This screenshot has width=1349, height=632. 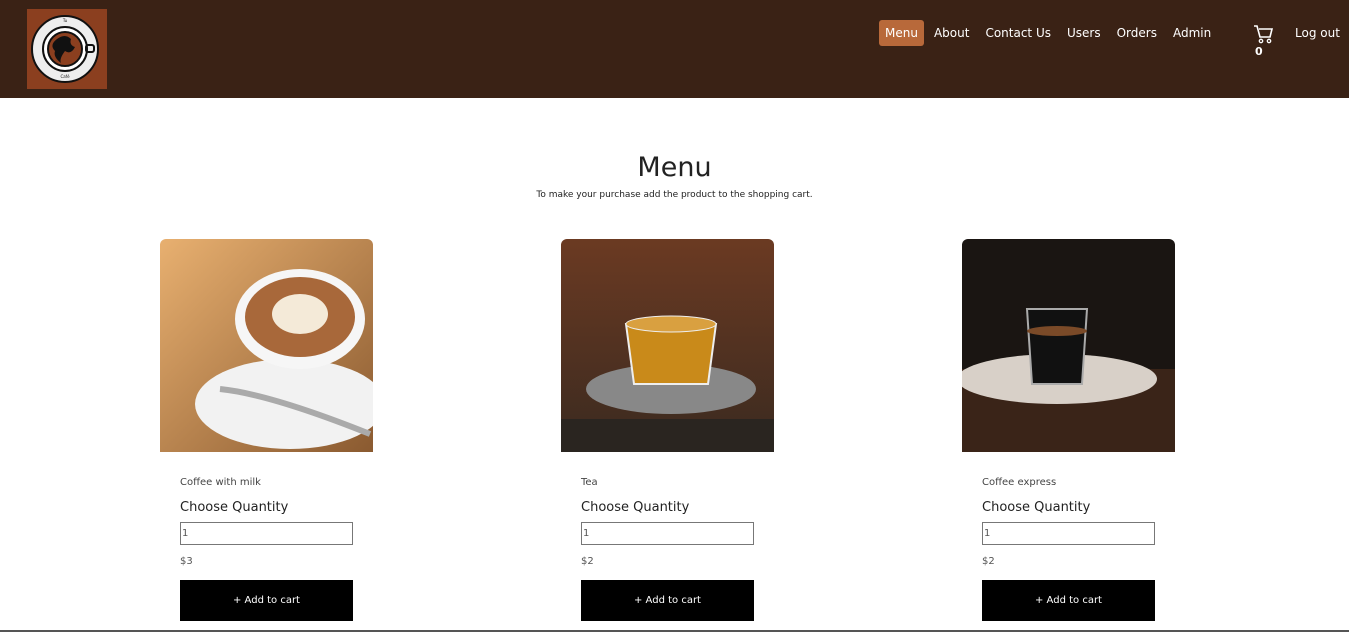 What do you see at coordinates (266, 345) in the screenshot?
I see `product-image-coffee-with-milk` at bounding box center [266, 345].